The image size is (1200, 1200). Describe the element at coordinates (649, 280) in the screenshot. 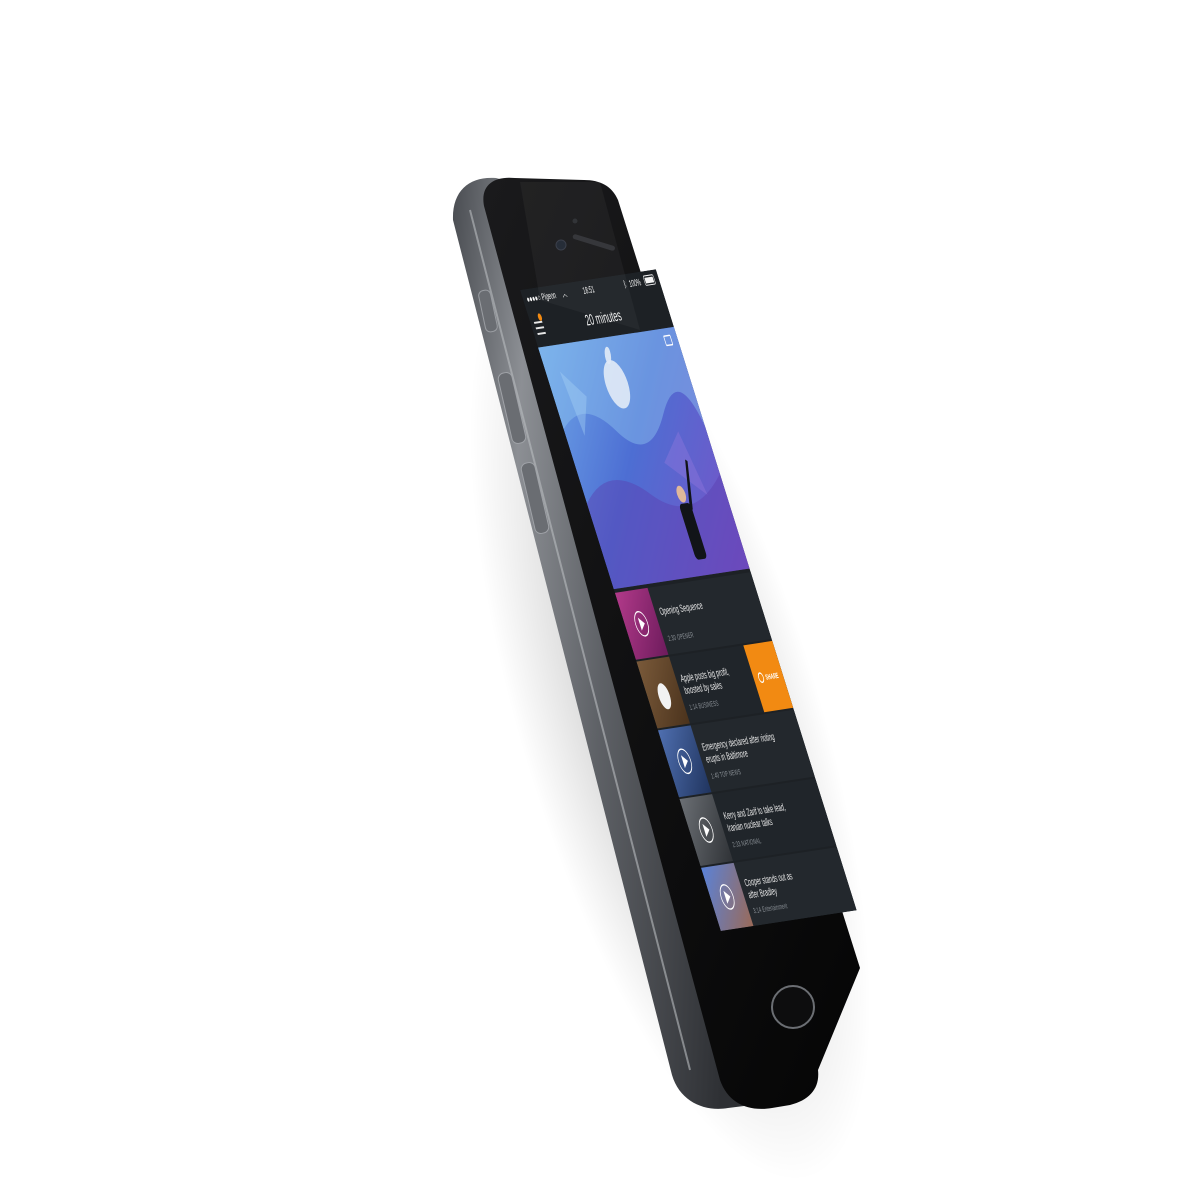

I see `battery-level` at that location.